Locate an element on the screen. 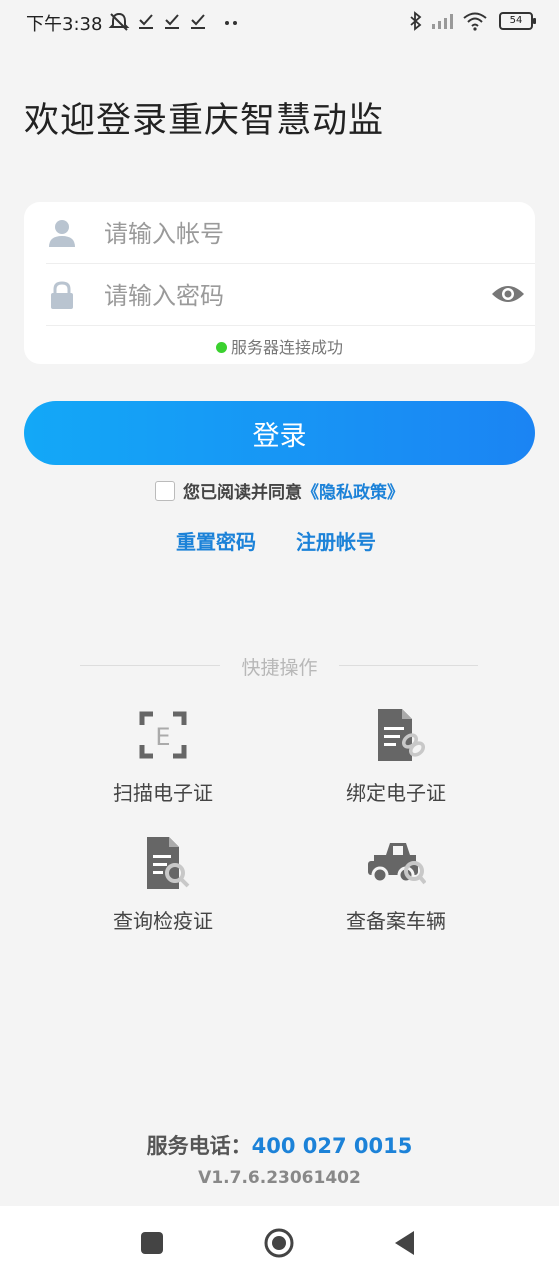  query-quarantine-action: 查询检疫证 is located at coordinates (163, 883).